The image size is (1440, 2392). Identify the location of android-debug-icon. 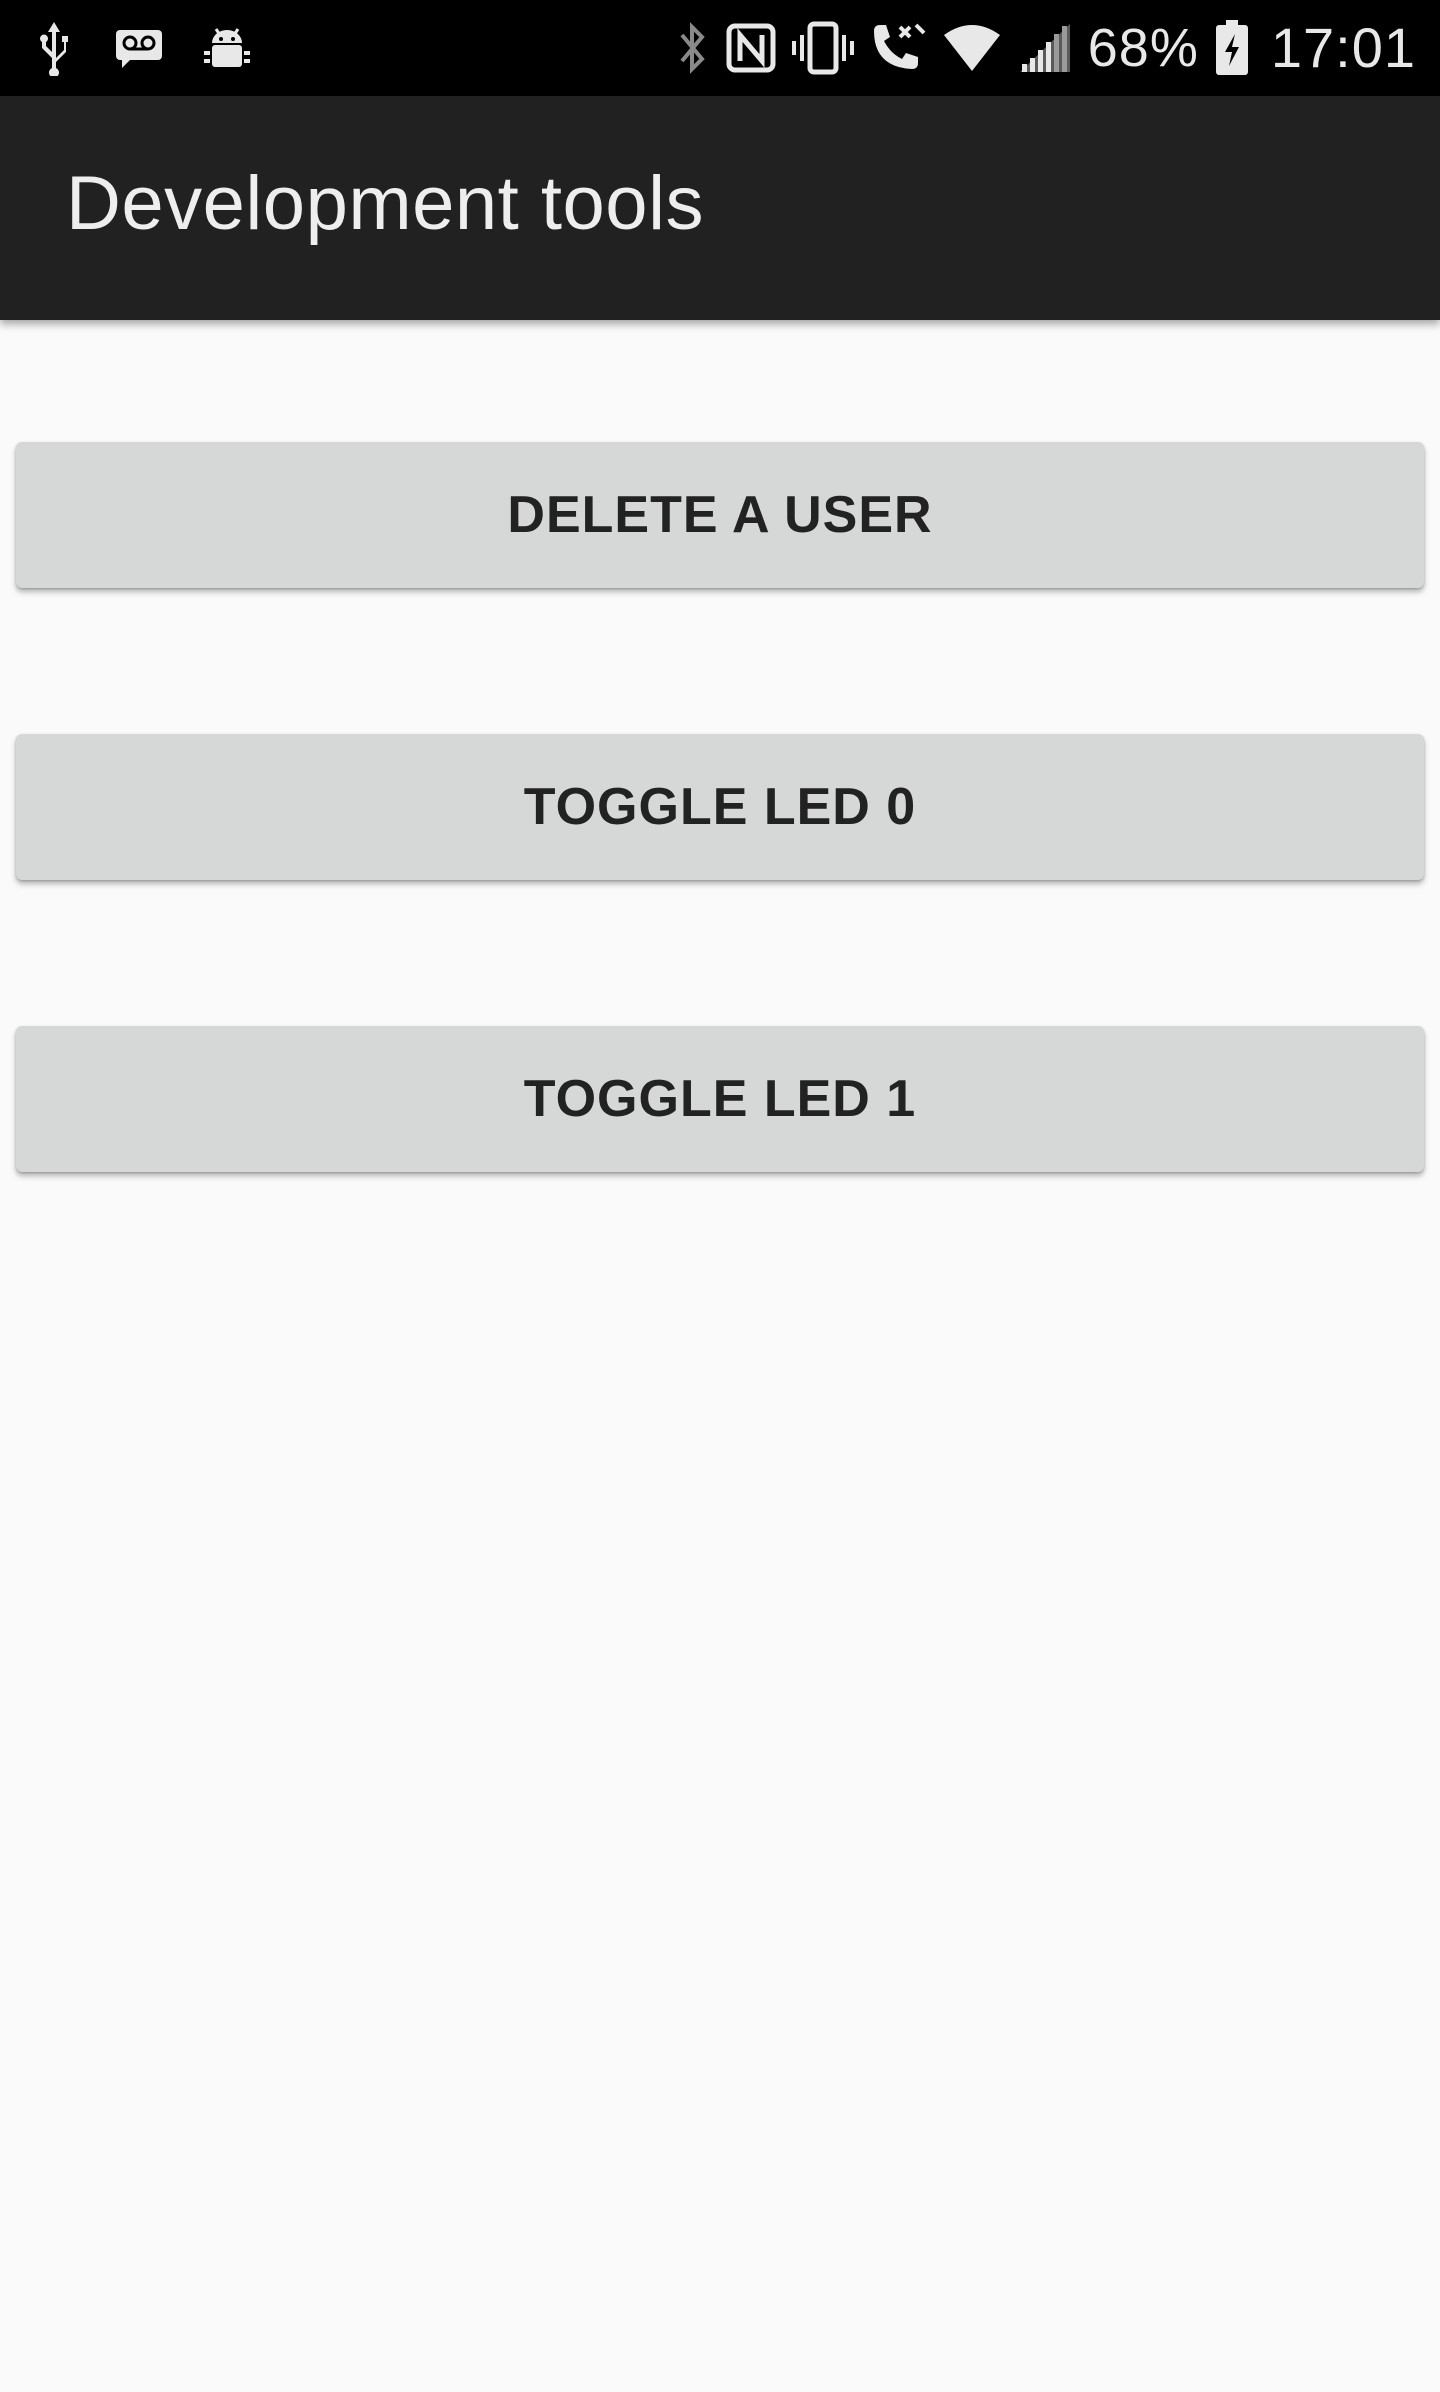
(227, 48).